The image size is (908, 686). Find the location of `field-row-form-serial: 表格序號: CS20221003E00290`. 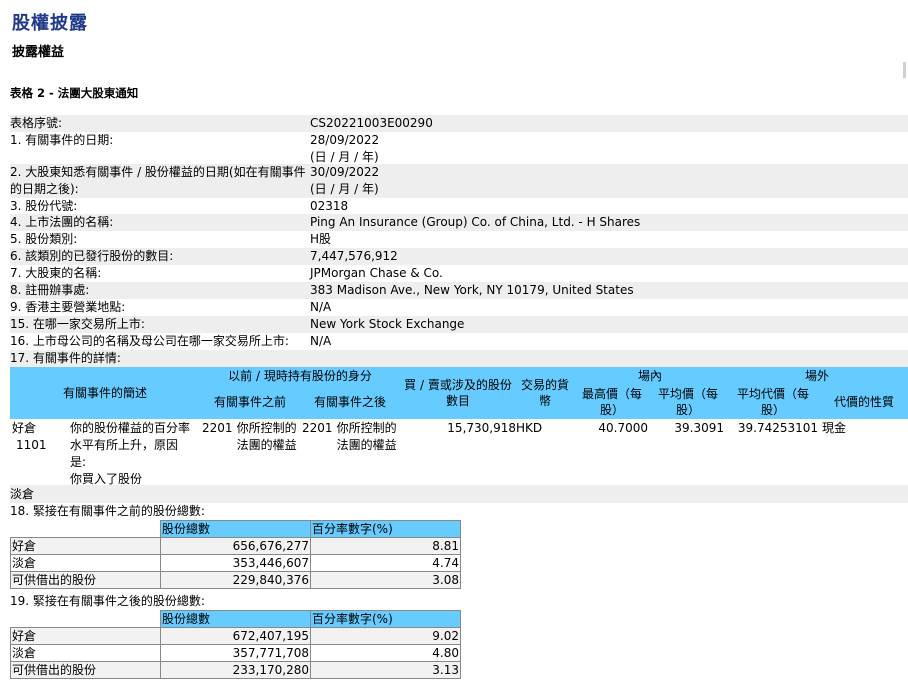

field-row-form-serial: 表格序號: CS20221003E00290 is located at coordinates (459, 123).